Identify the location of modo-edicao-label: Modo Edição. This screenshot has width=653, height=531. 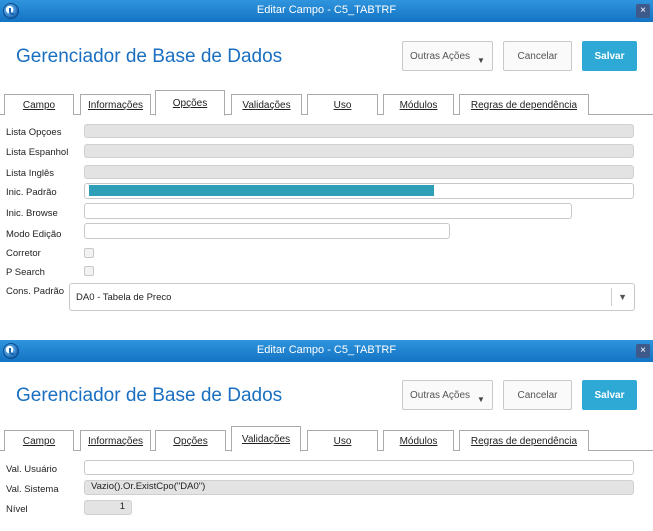
(34, 234).